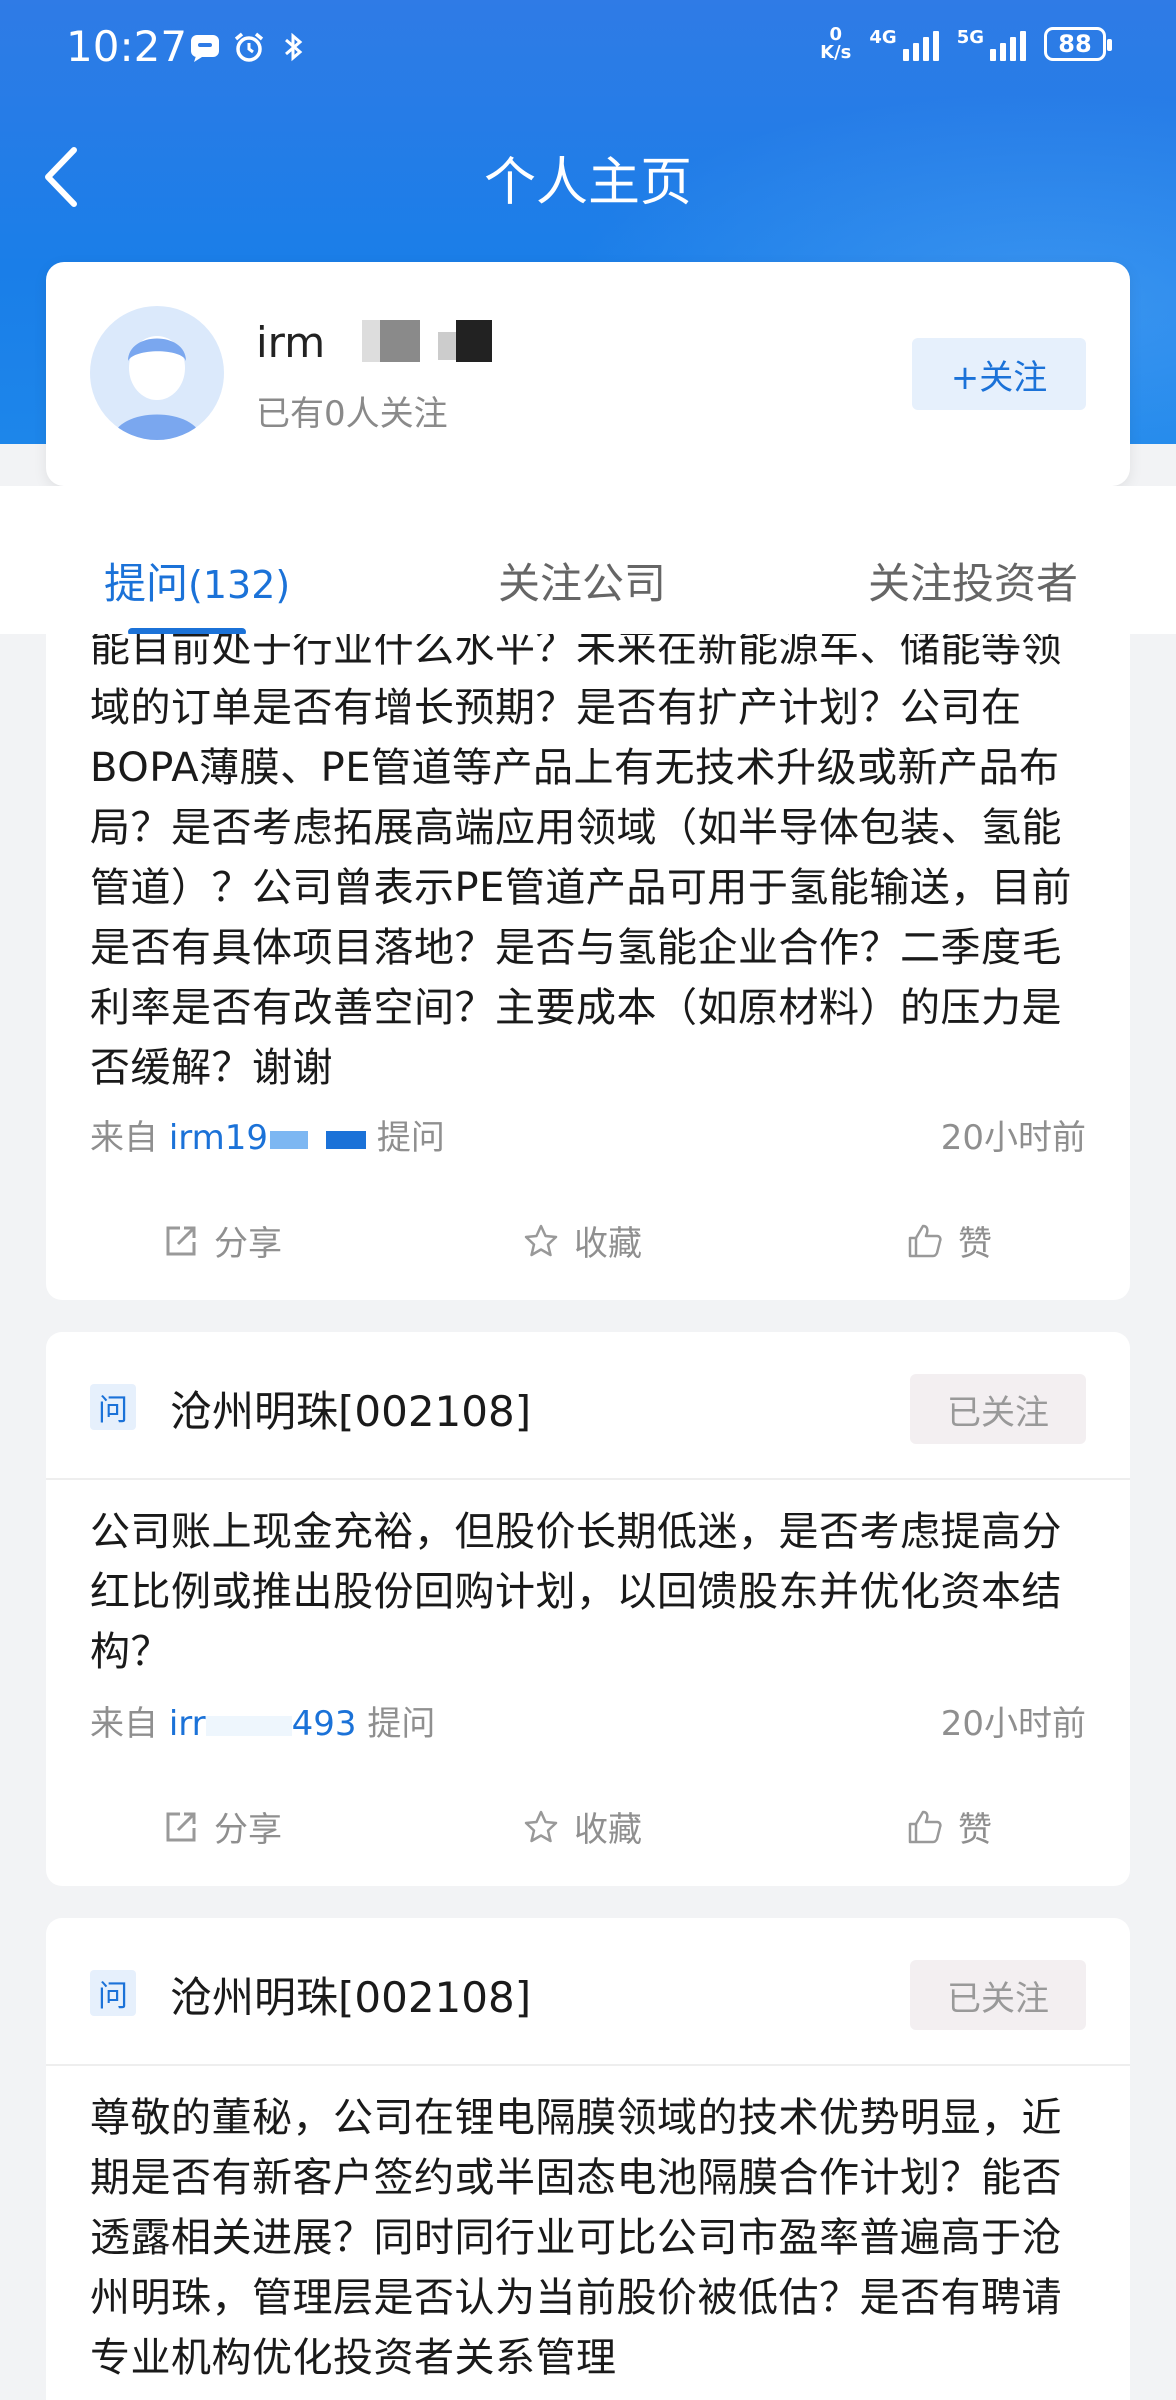  I want to click on tab-bar: 提问(132) 关注公司 关注投资者, so click(588, 561).